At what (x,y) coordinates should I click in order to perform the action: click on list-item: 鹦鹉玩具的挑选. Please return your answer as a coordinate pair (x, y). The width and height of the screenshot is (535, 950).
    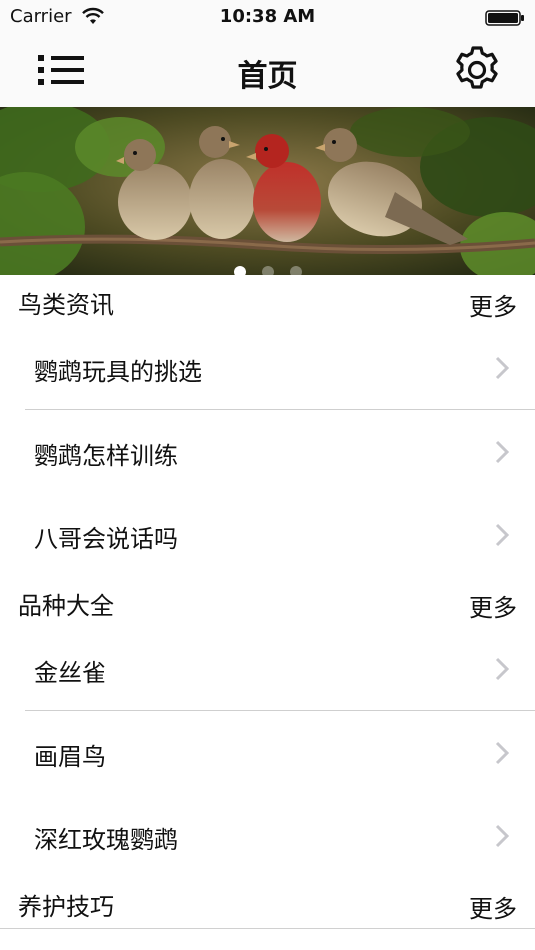
    Looking at the image, I should click on (267, 368).